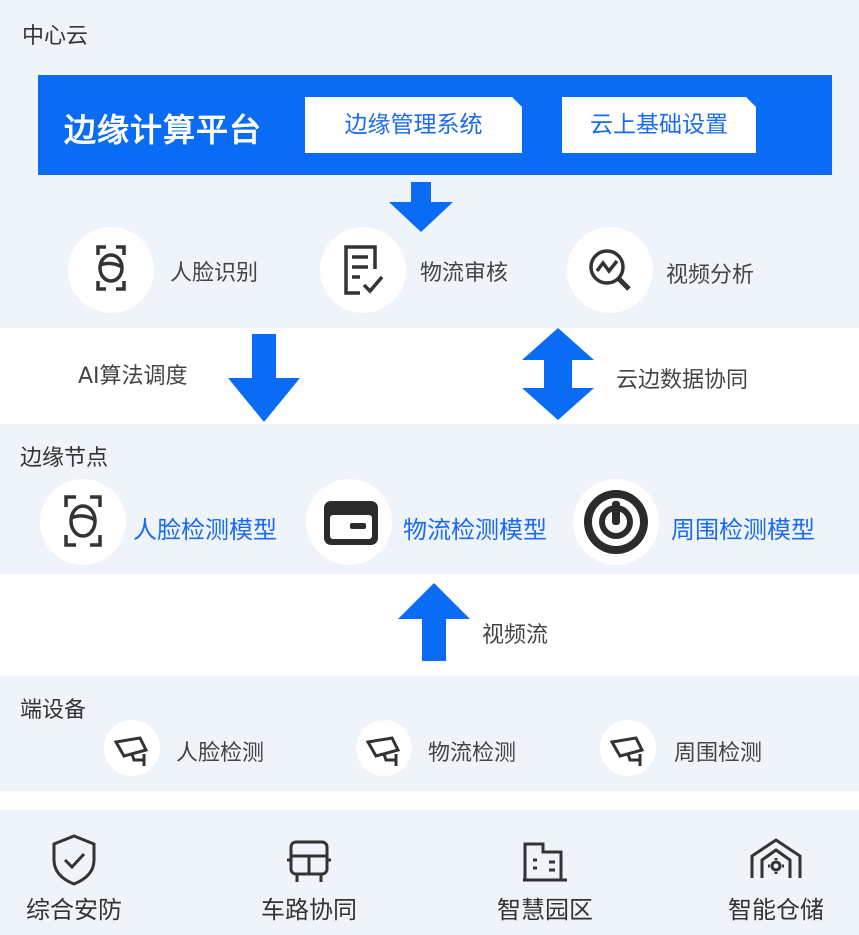  What do you see at coordinates (475, 530) in the screenshot?
I see `model-label-logistics: 物流检测模型` at bounding box center [475, 530].